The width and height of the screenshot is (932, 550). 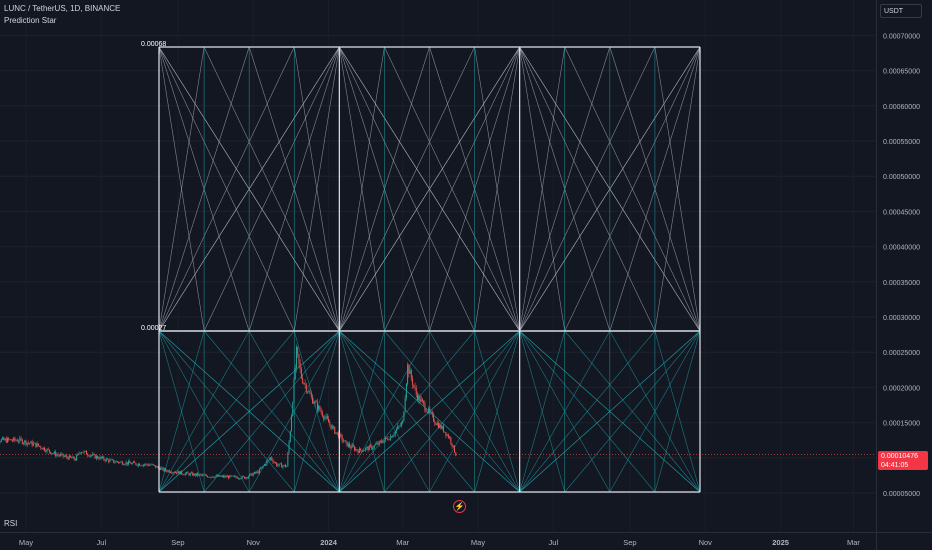 I want to click on indicator-title: Prediction Star, so click(x=62, y=21).